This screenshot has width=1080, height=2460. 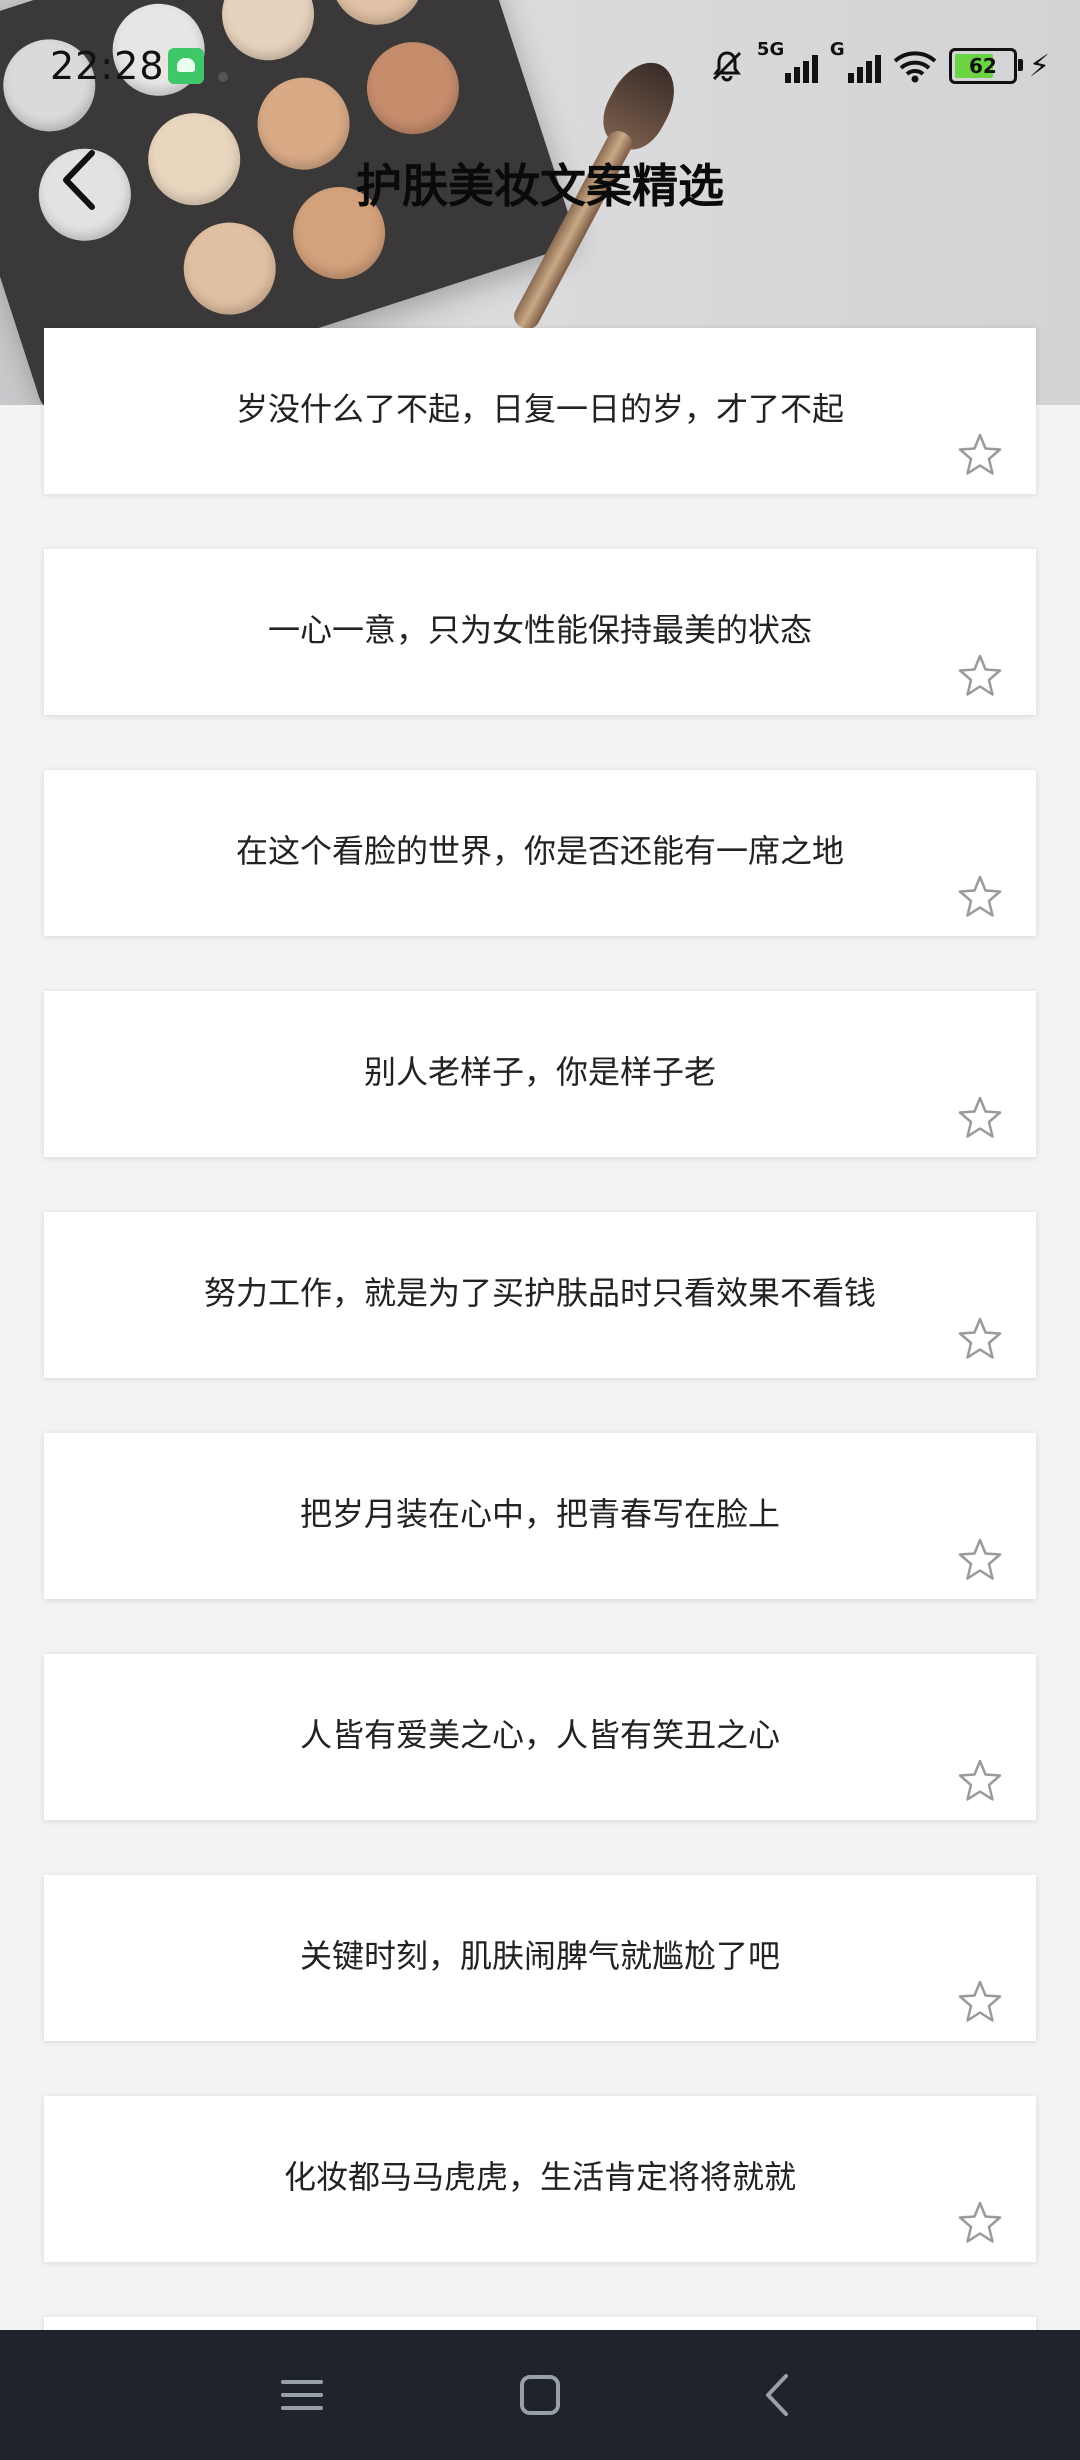 I want to click on status-bar: 22:28 5G G 62 ⚡, so click(x=540, y=65).